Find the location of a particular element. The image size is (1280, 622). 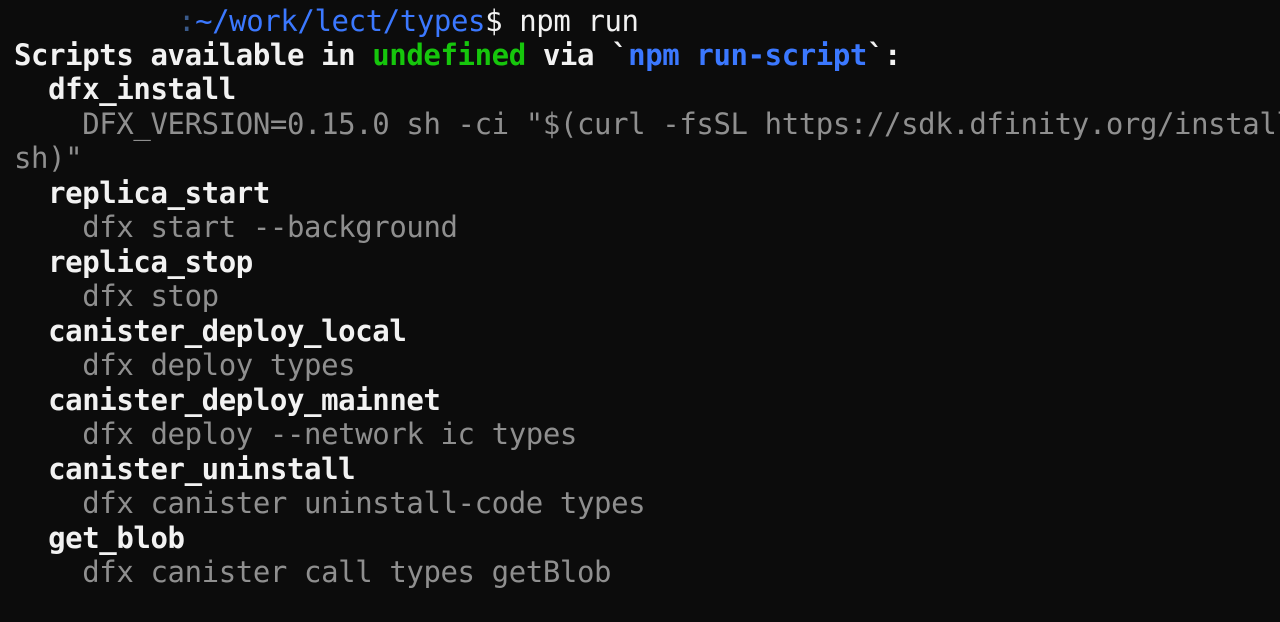

header-tool: npm run-script is located at coordinates (747, 55).